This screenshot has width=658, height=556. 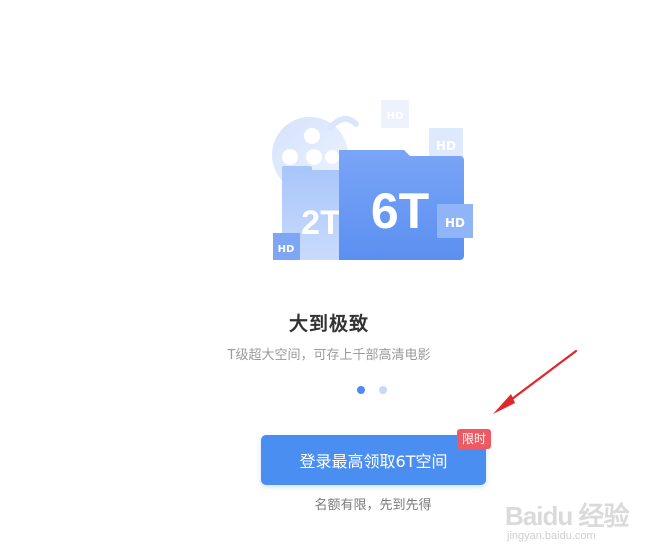 What do you see at coordinates (373, 460) in the screenshot?
I see `login-button: 登录最高领取6T空间` at bounding box center [373, 460].